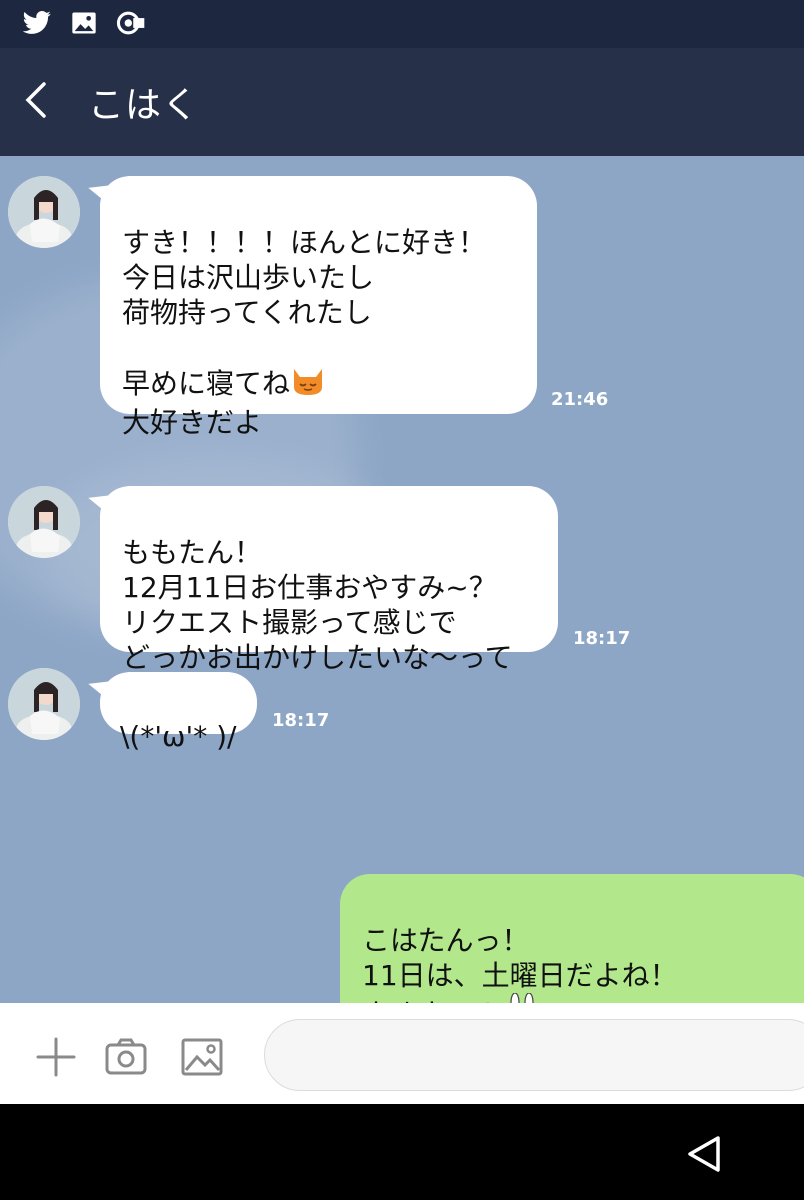 The image size is (804, 1200). I want to click on camera-button, so click(126, 1059).